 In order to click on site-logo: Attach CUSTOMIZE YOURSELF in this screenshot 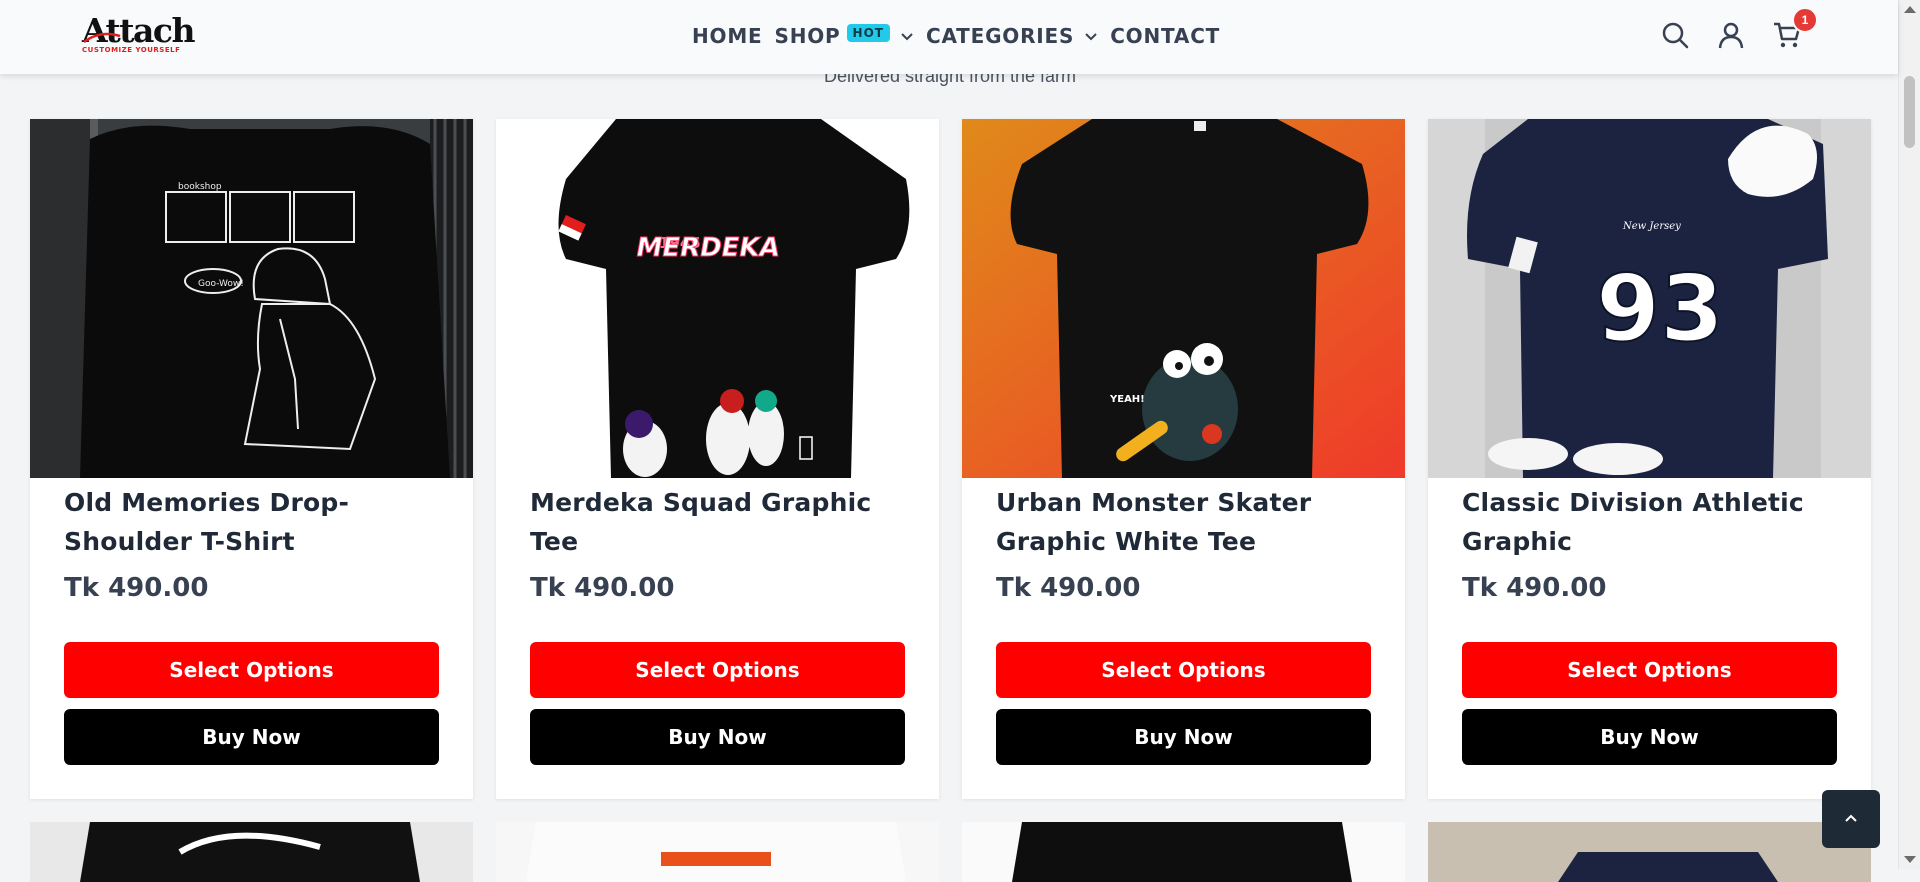, I will do `click(140, 36)`.